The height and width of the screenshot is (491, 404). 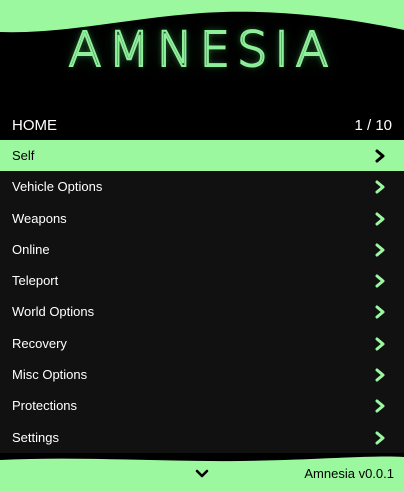 What do you see at coordinates (45, 406) in the screenshot?
I see `menu-item-label: Protections` at bounding box center [45, 406].